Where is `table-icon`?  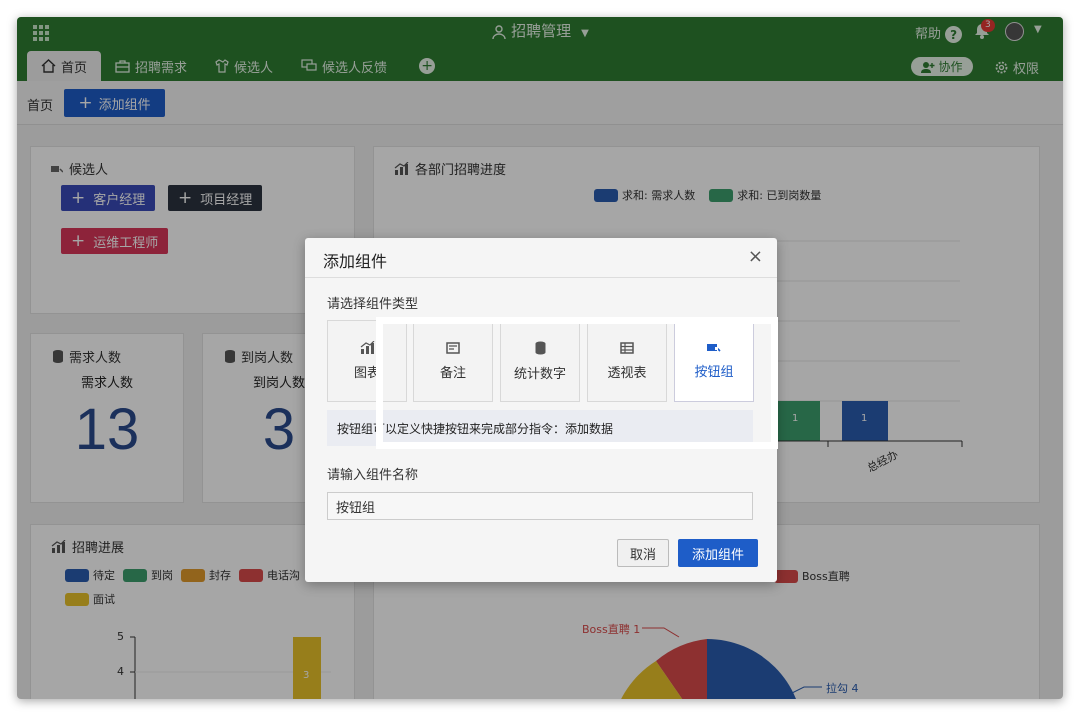
table-icon is located at coordinates (627, 347).